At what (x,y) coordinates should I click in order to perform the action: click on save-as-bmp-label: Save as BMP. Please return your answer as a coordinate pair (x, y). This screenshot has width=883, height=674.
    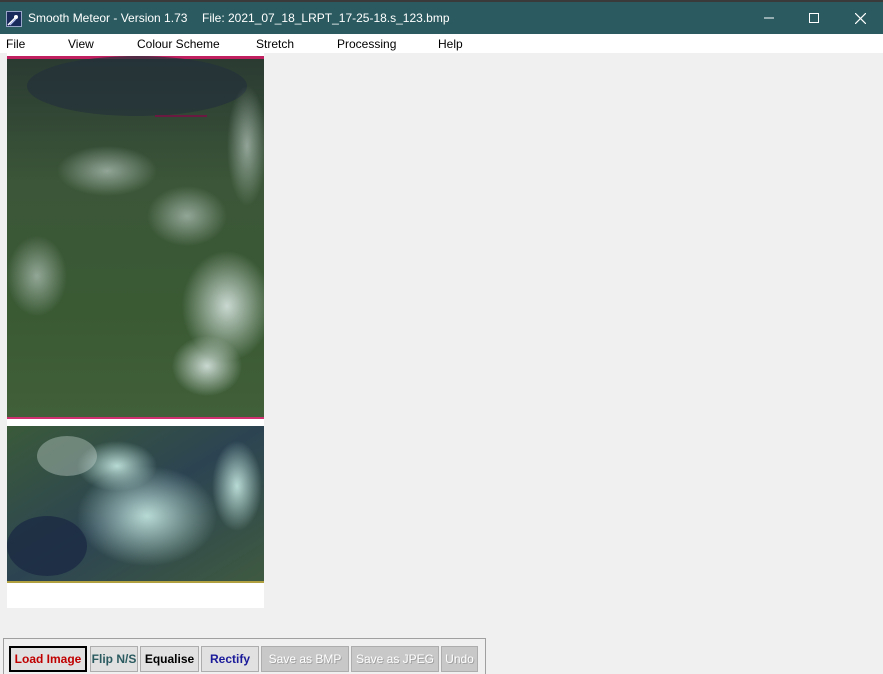
    Looking at the image, I should click on (305, 659).